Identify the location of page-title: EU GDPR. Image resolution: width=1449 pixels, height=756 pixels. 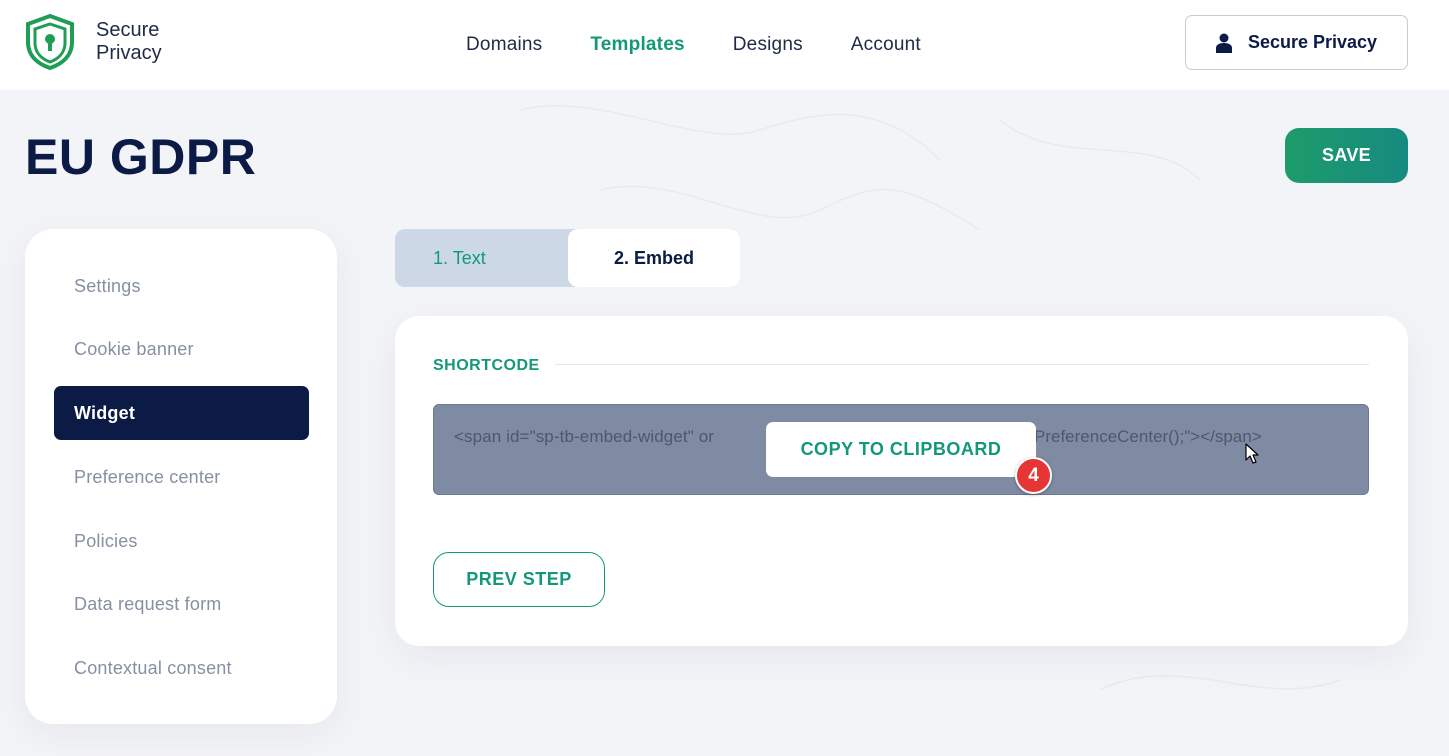
(141, 157).